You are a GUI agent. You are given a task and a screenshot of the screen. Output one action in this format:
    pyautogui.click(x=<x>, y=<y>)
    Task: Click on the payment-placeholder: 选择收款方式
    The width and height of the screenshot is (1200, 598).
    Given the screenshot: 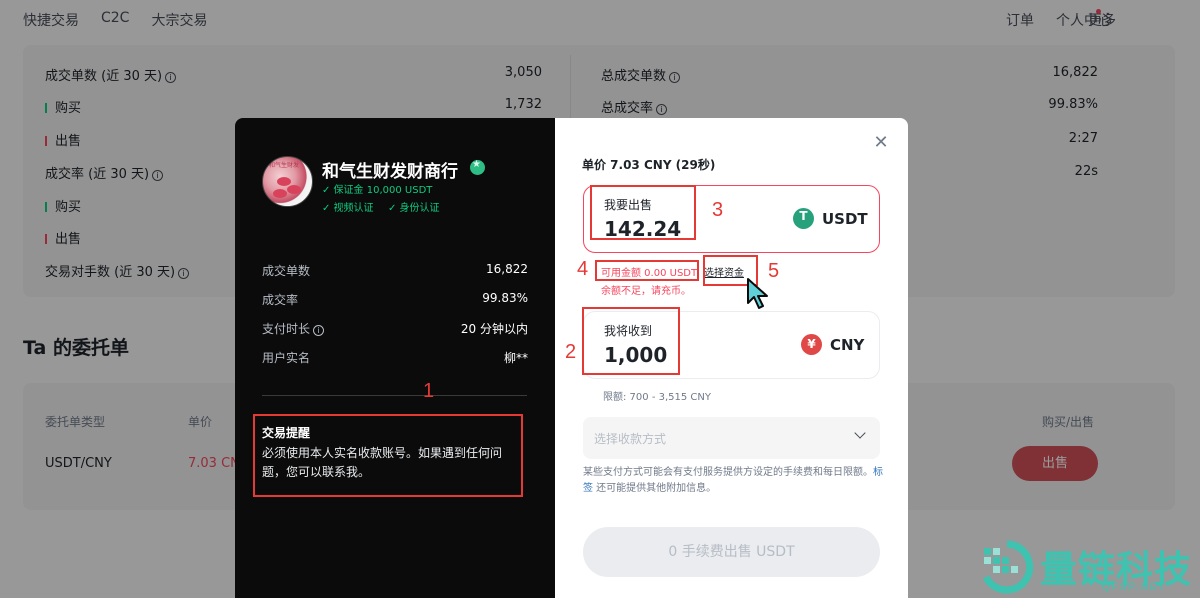 What is the action you would take?
    pyautogui.click(x=630, y=439)
    